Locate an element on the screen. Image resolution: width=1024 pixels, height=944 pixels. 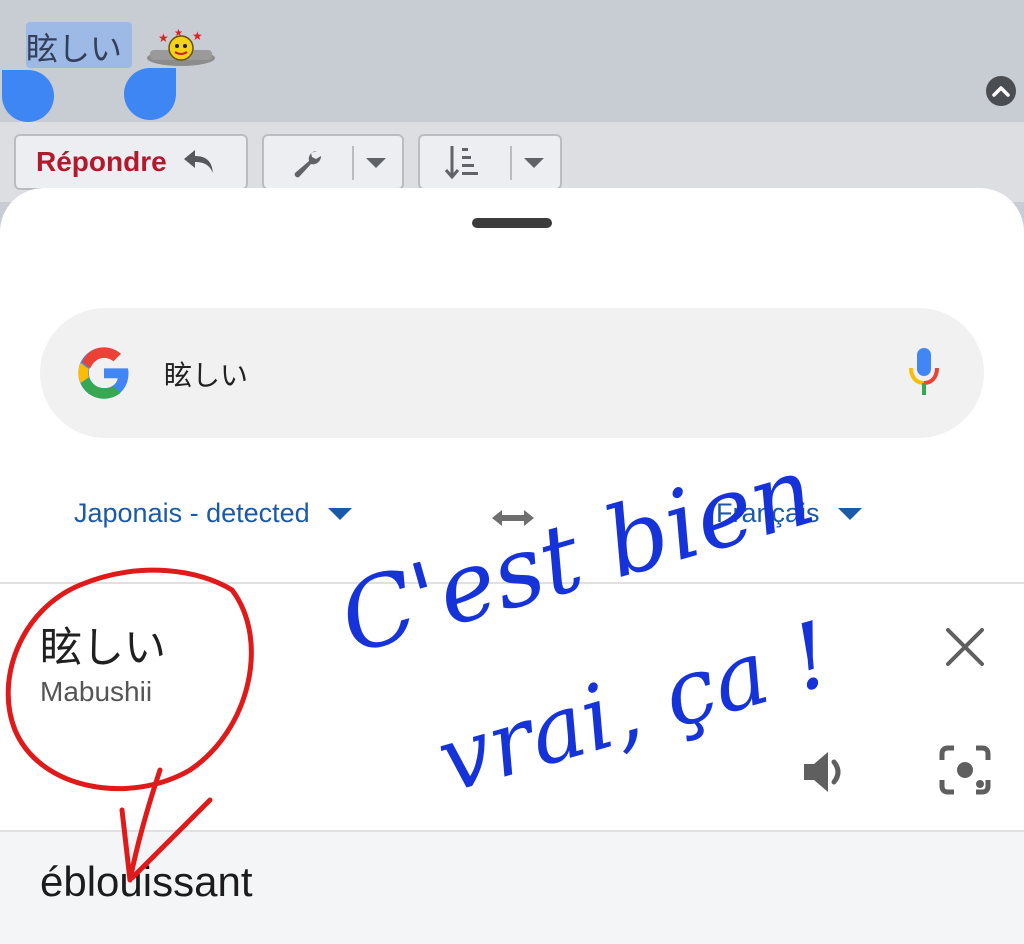
translation-result-card: éblouissant is located at coordinates (512, 887).